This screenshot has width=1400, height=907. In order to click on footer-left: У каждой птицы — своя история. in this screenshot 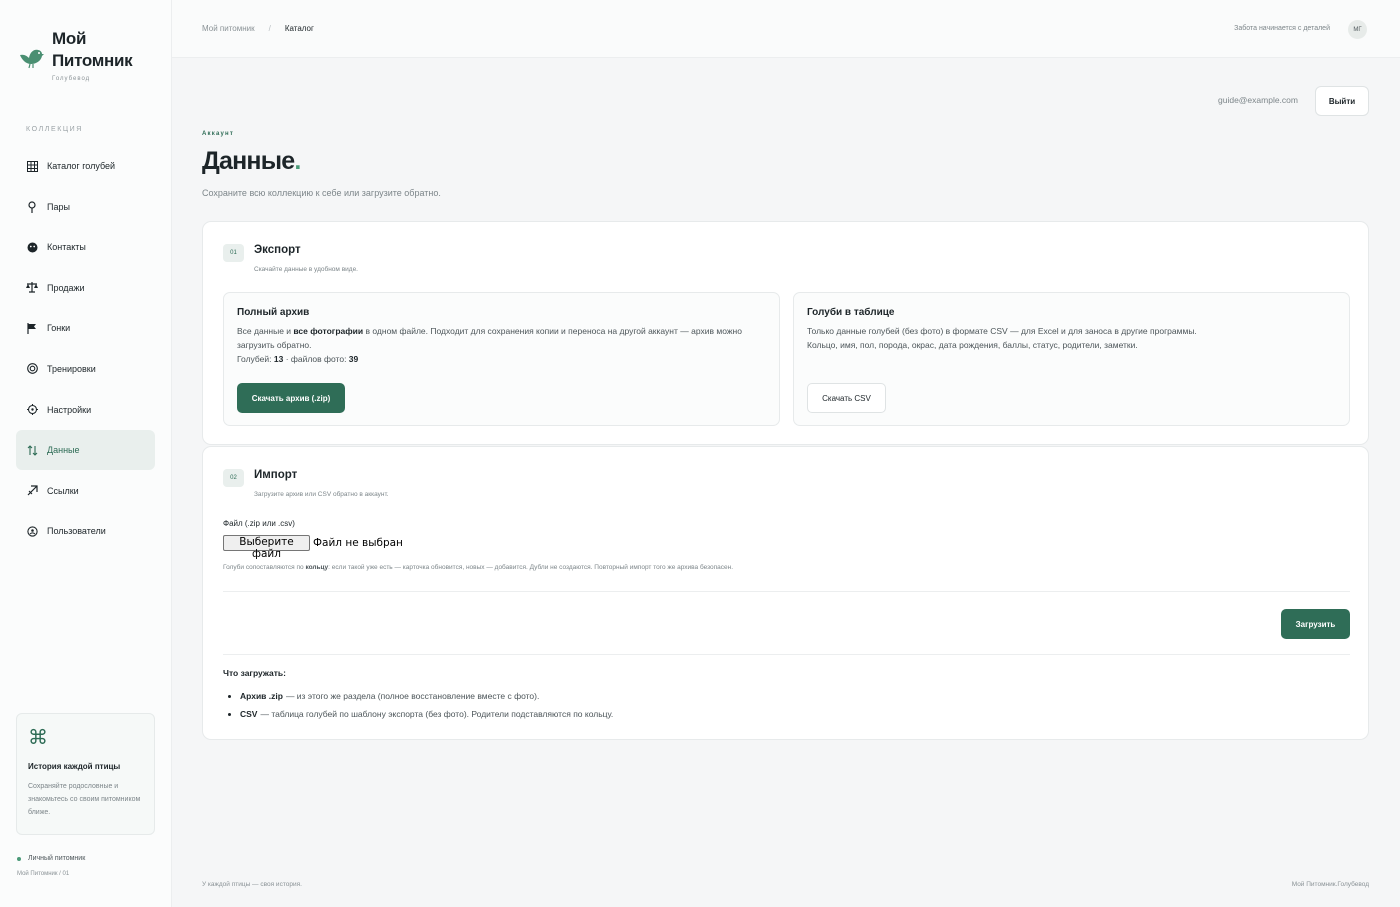, I will do `click(252, 884)`.